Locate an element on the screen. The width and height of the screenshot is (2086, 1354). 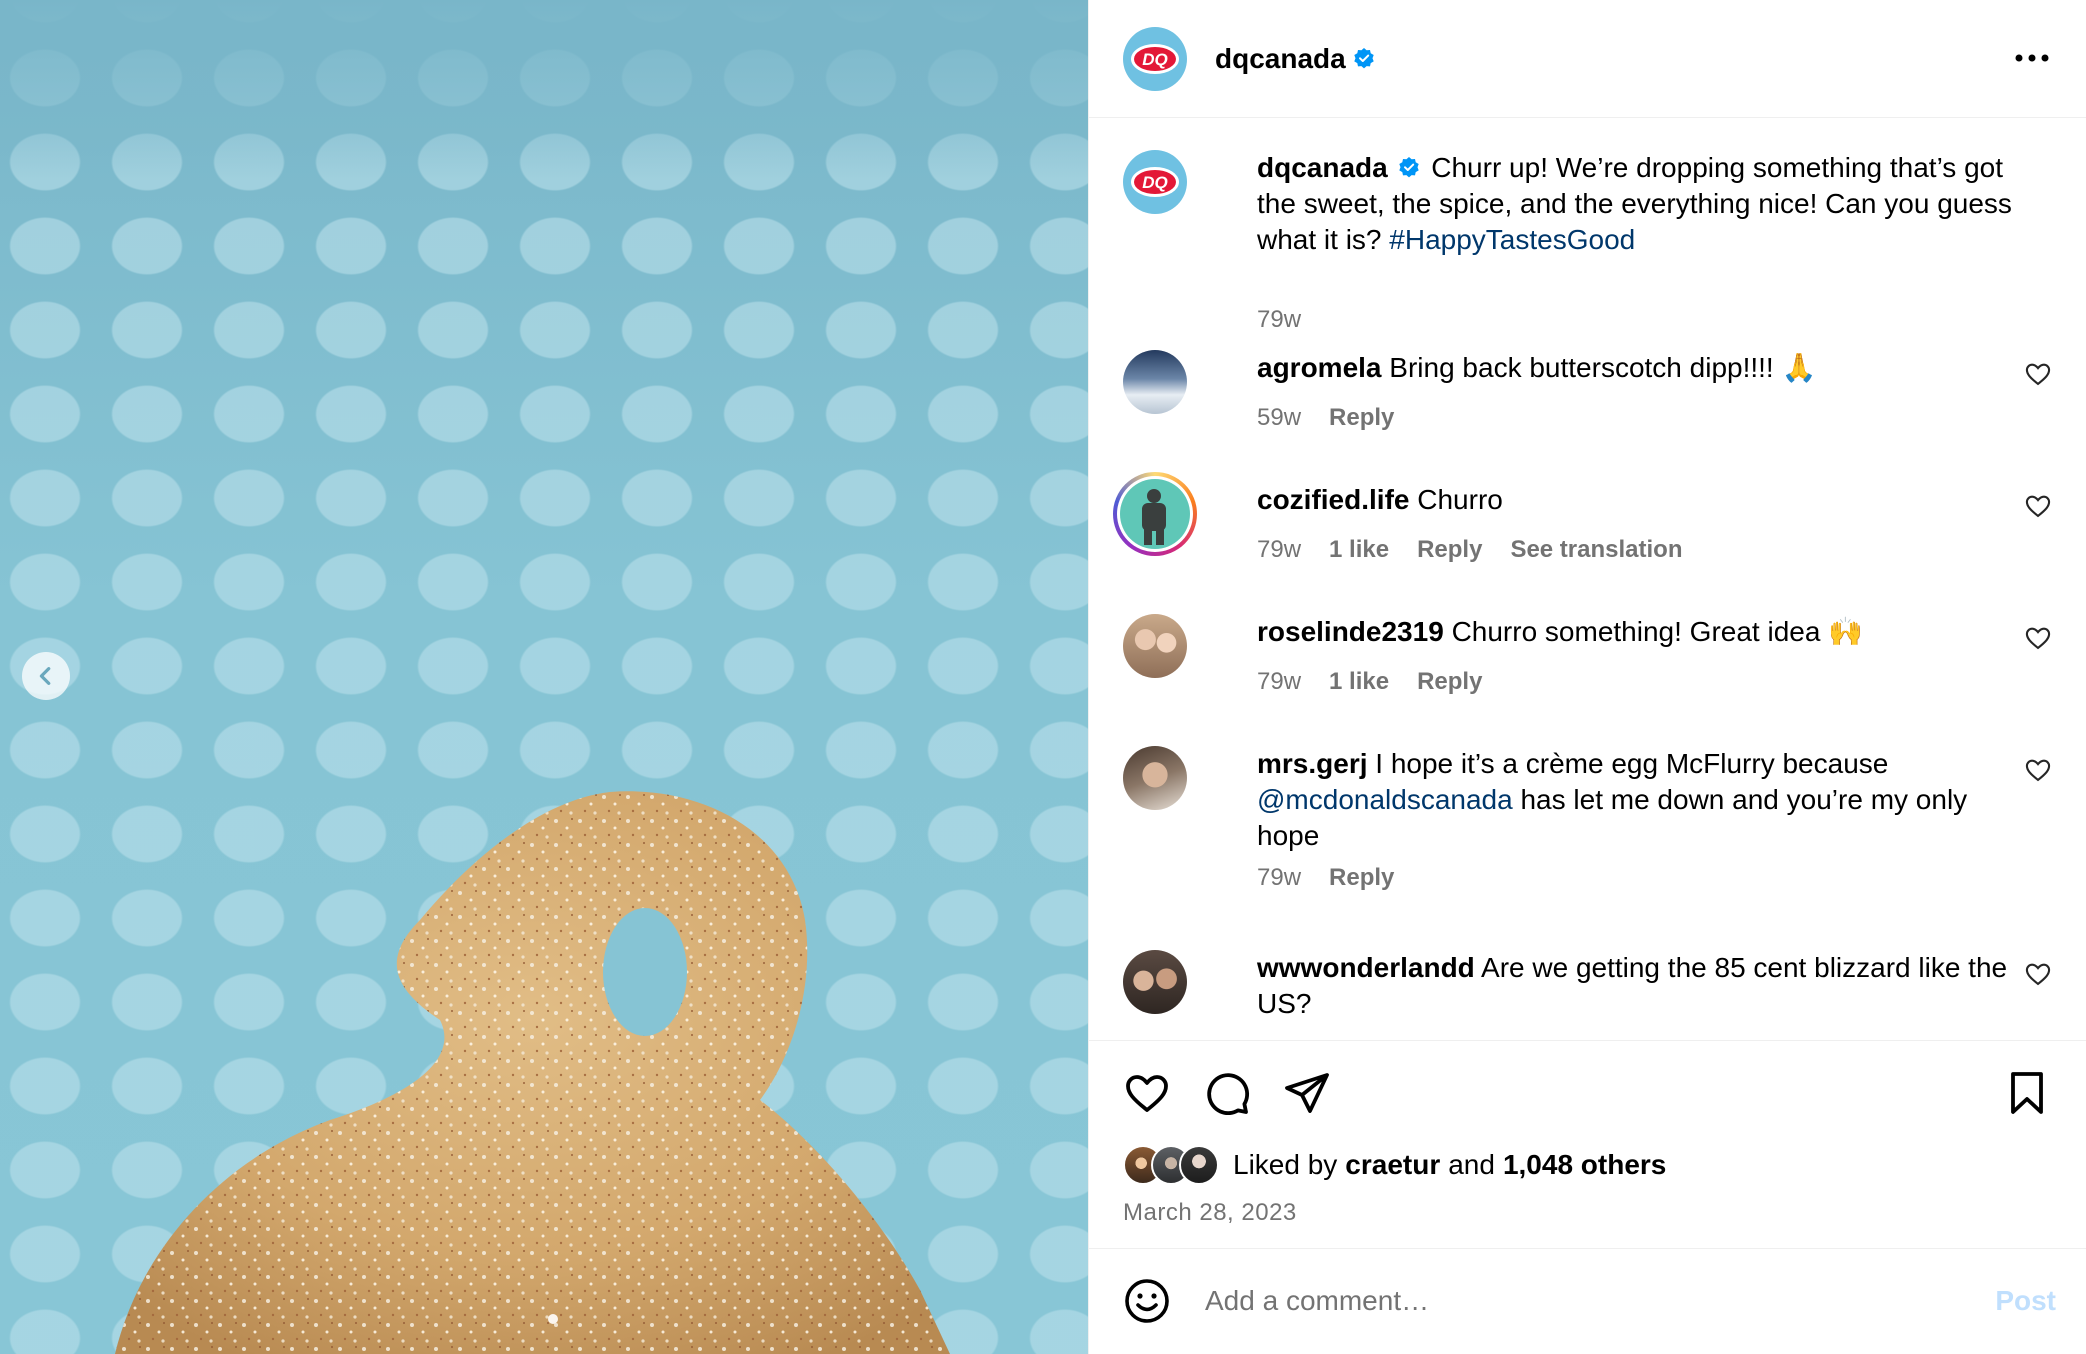
liked-by-username: craetur is located at coordinates (1392, 1165).